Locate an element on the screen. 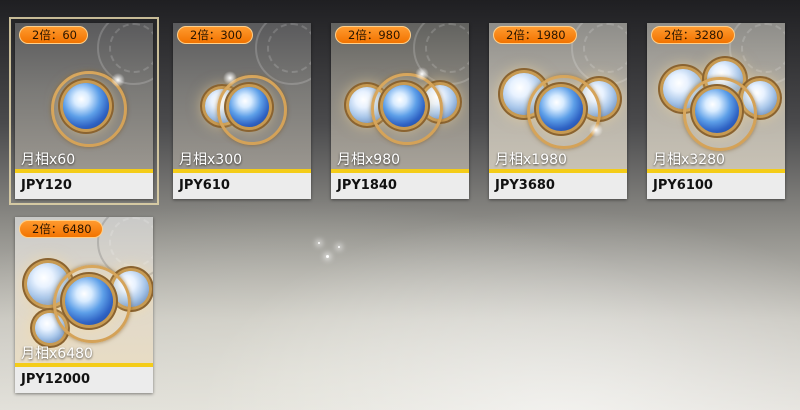  product-name: 月相x6480 is located at coordinates (57, 354).